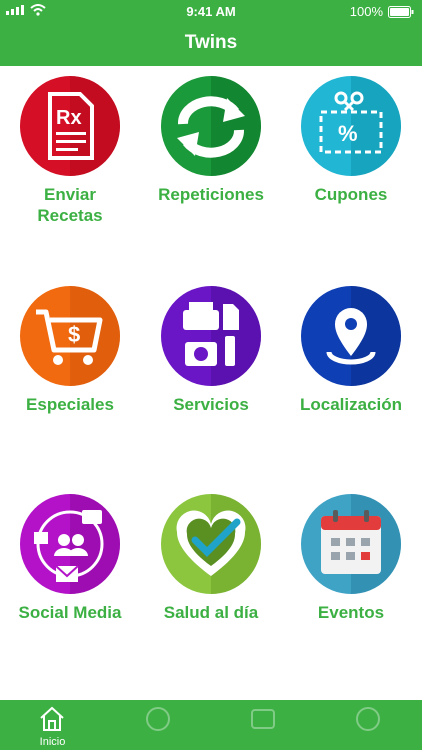  Describe the element at coordinates (70, 612) in the screenshot. I see `tile-label: Social Media` at that location.